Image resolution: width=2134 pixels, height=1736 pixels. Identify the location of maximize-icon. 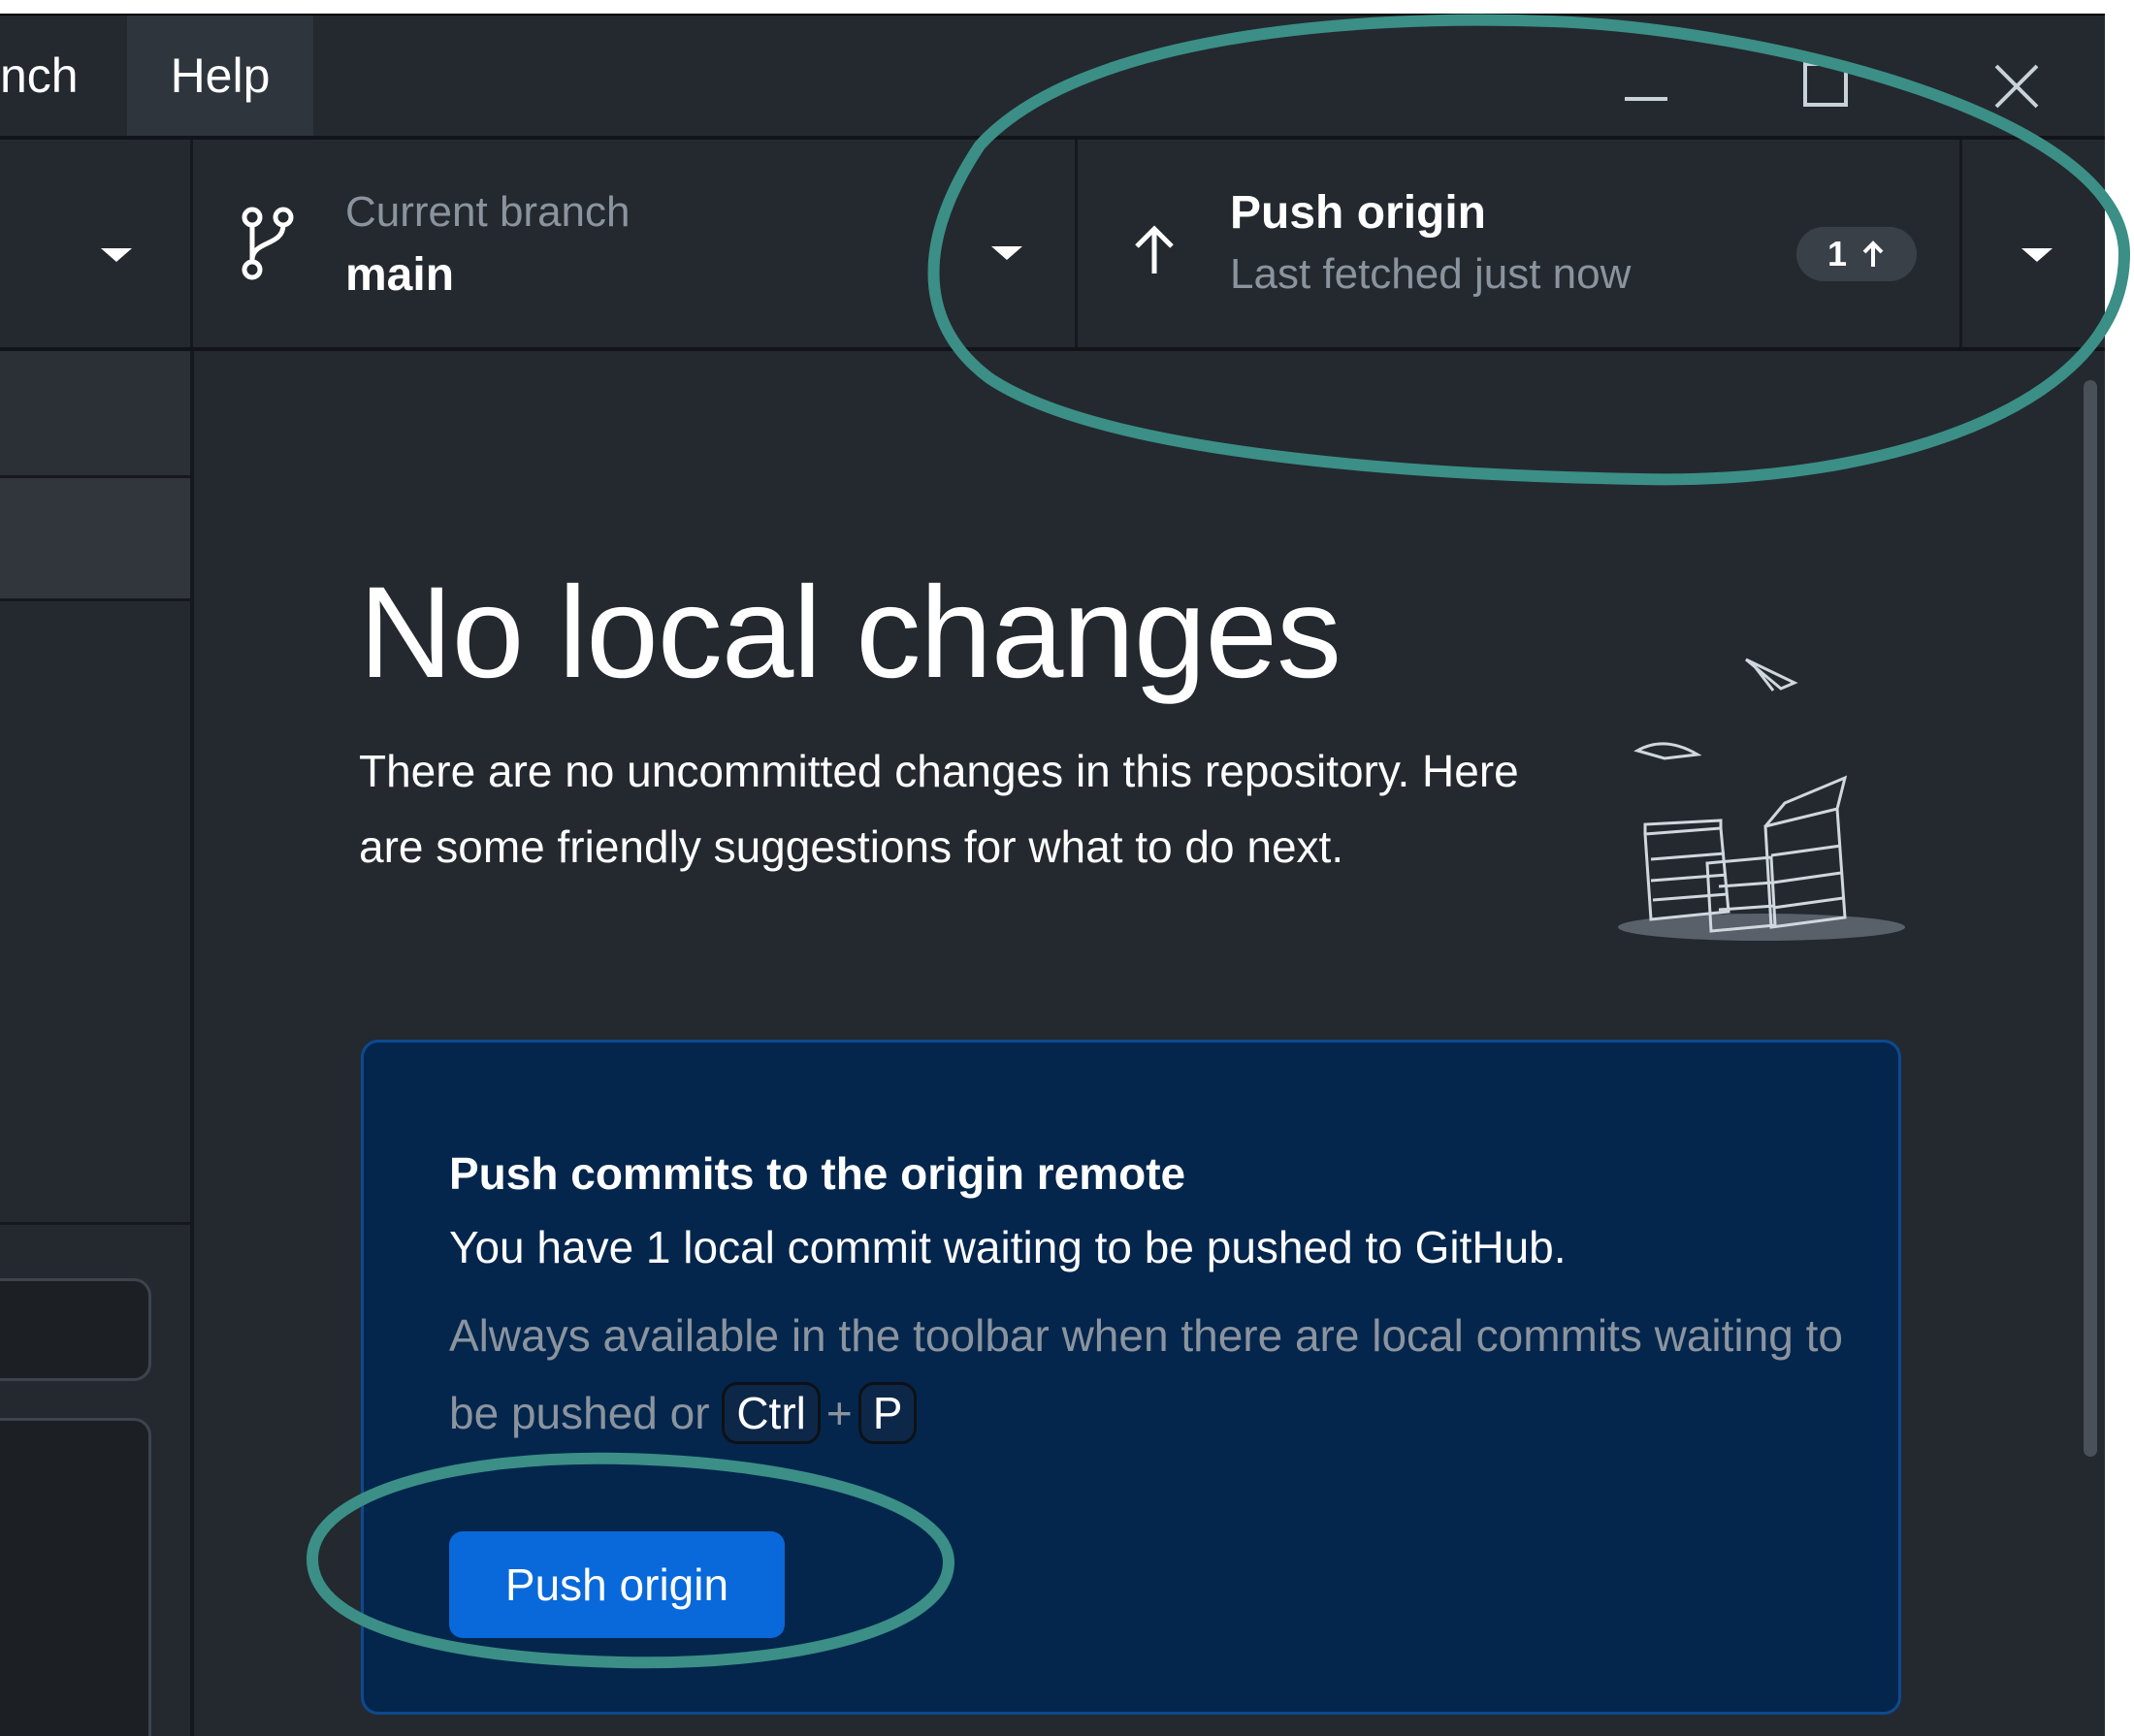
(1828, 93).